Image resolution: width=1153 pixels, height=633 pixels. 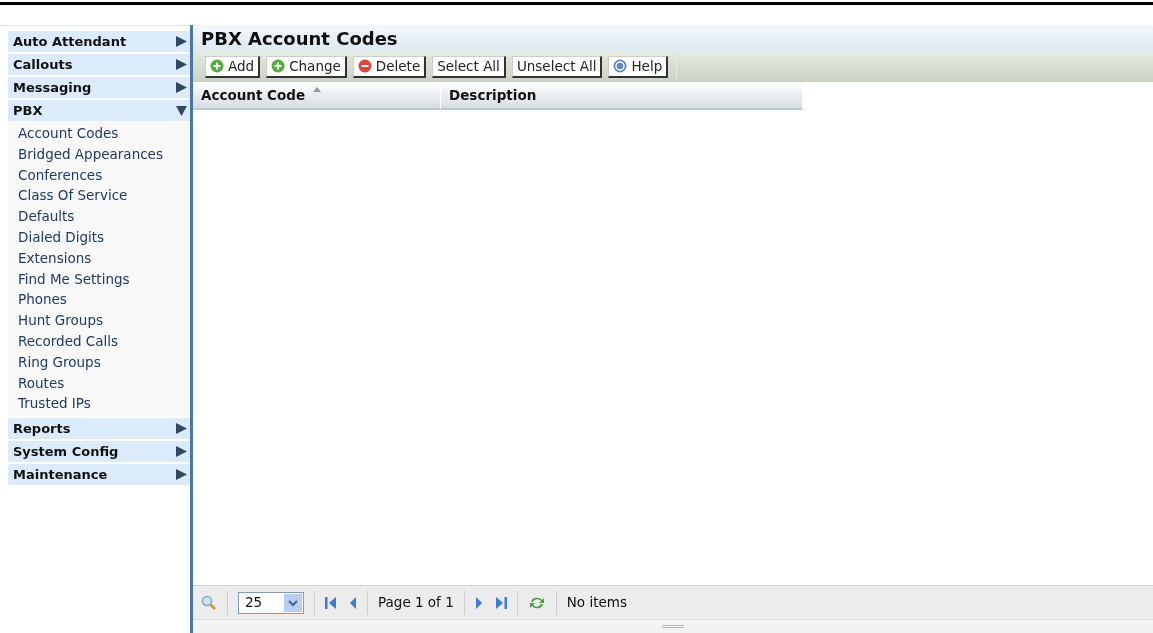 I want to click on next-page-icon, so click(x=478, y=602).